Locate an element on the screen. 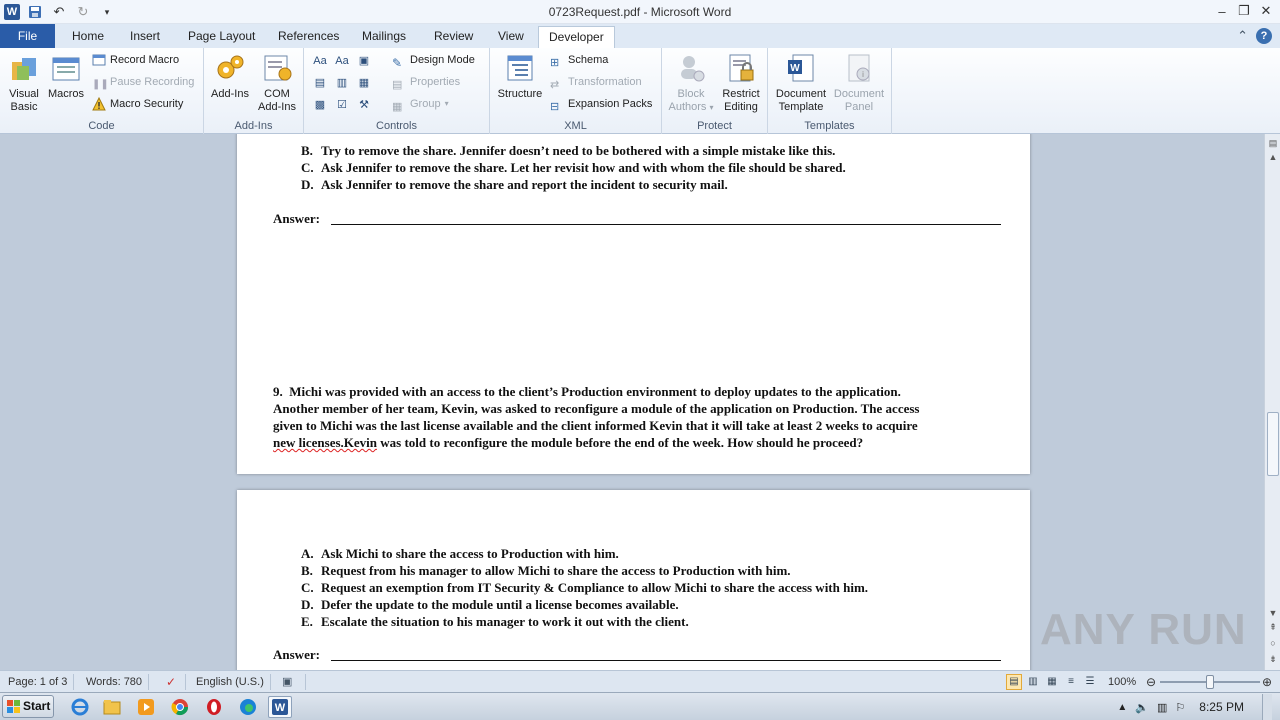  tab-page-layout: Page Layout is located at coordinates (221, 37).